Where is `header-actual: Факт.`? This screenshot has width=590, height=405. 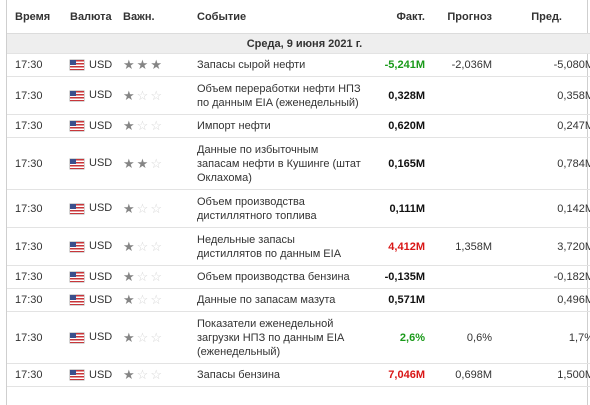 header-actual: Факт. is located at coordinates (395, 17).